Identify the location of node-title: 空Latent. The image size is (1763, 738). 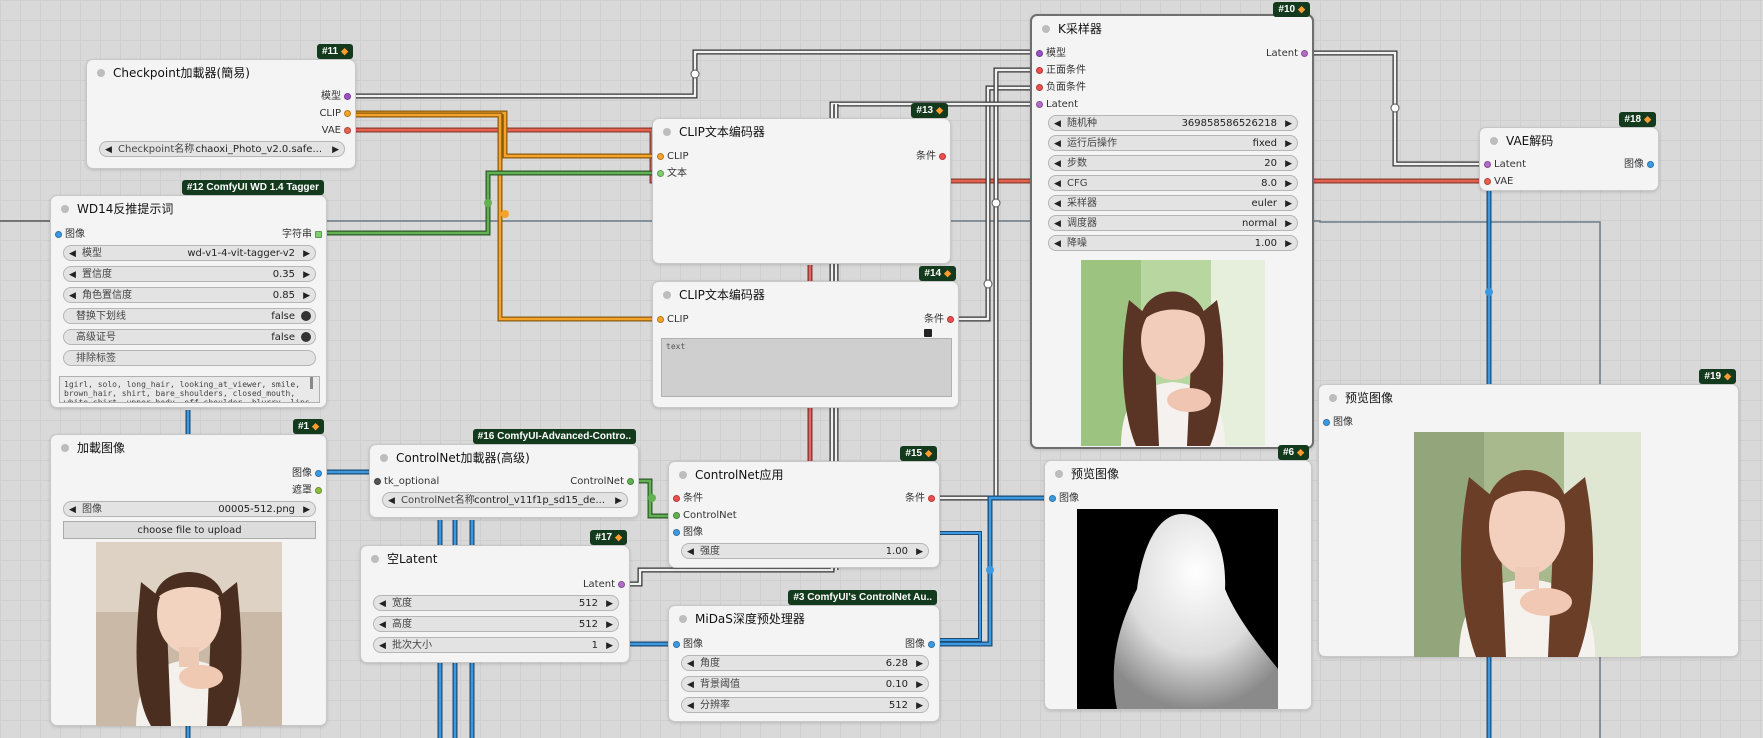
(495, 559).